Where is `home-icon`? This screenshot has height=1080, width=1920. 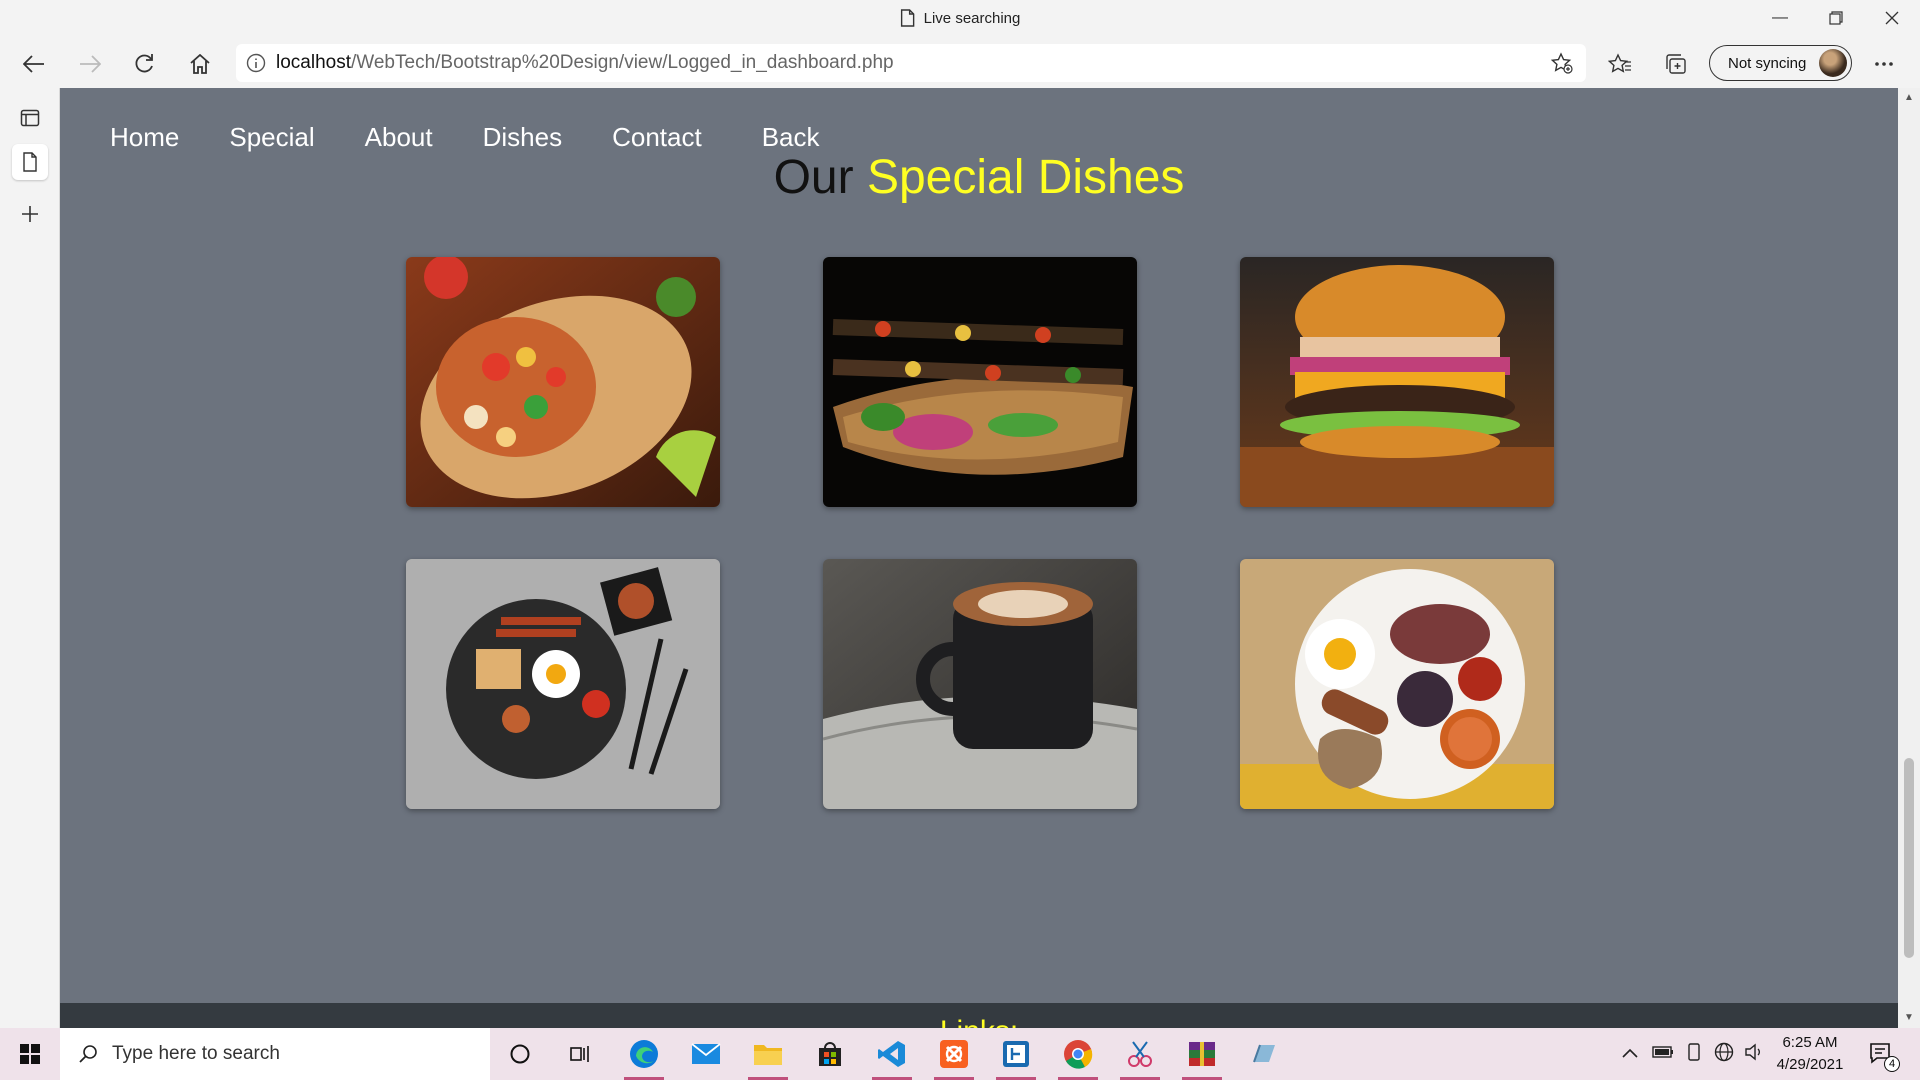 home-icon is located at coordinates (200, 64).